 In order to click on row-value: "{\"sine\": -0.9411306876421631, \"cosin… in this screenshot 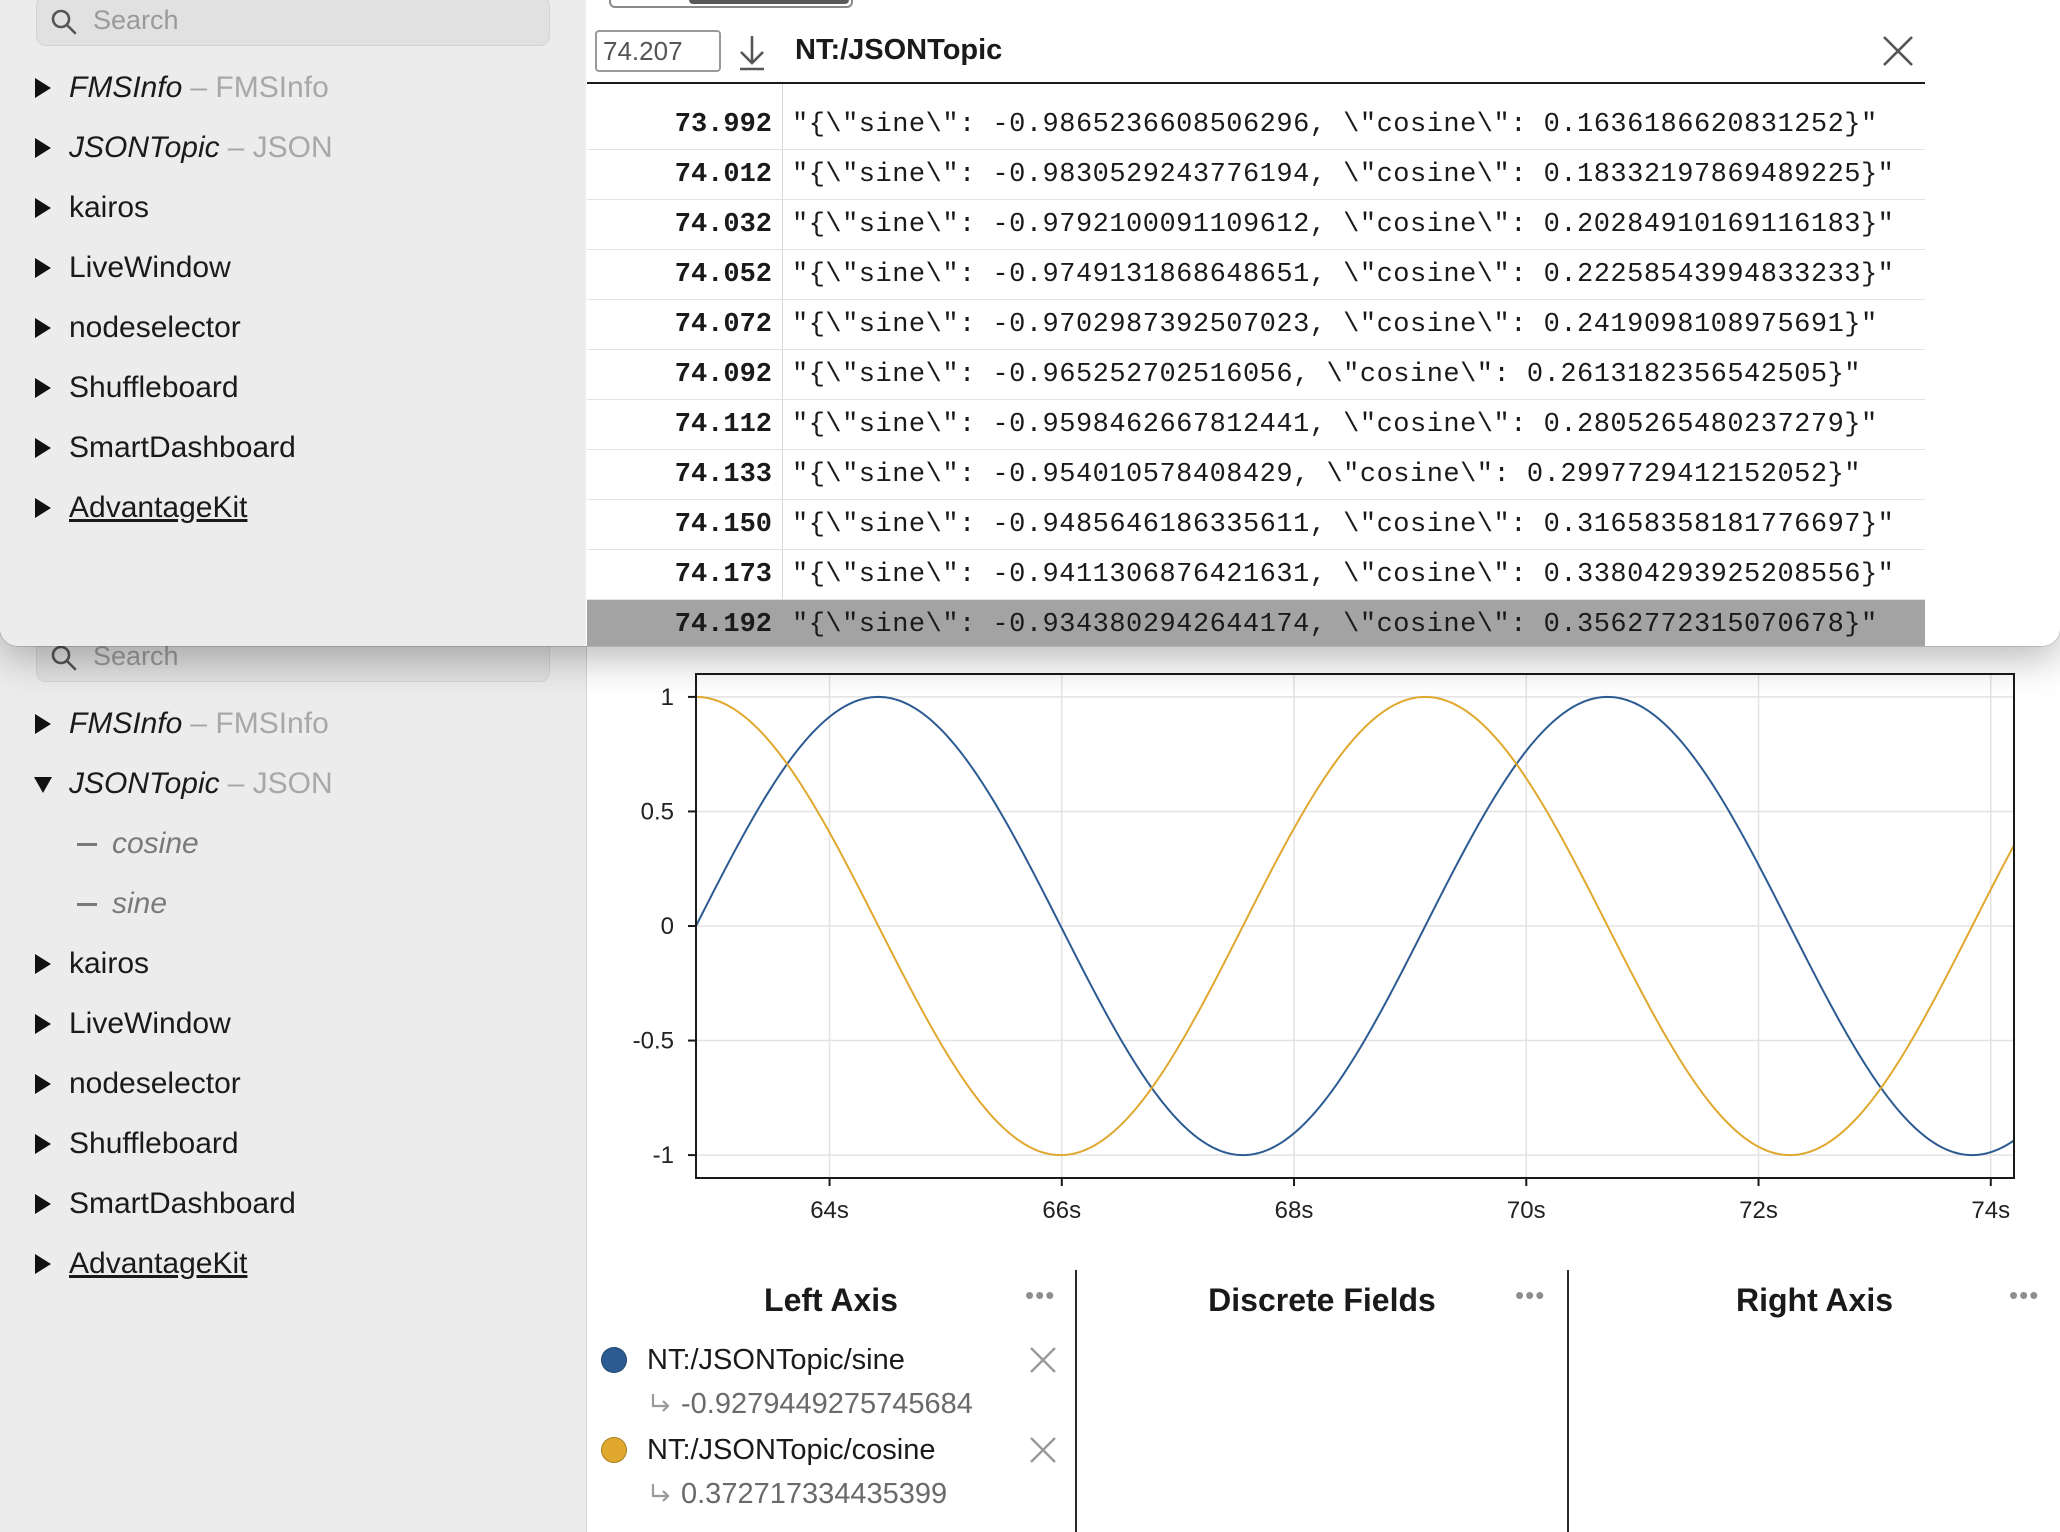, I will do `click(1343, 575)`.